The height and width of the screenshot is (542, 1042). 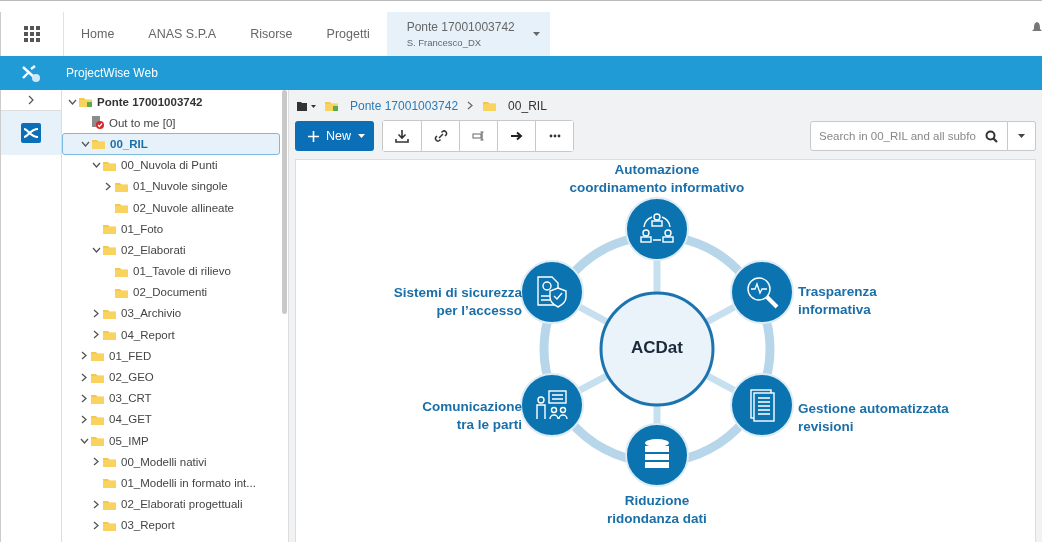 What do you see at coordinates (657, 348) in the screenshot?
I see `hub-label: ACDat` at bounding box center [657, 348].